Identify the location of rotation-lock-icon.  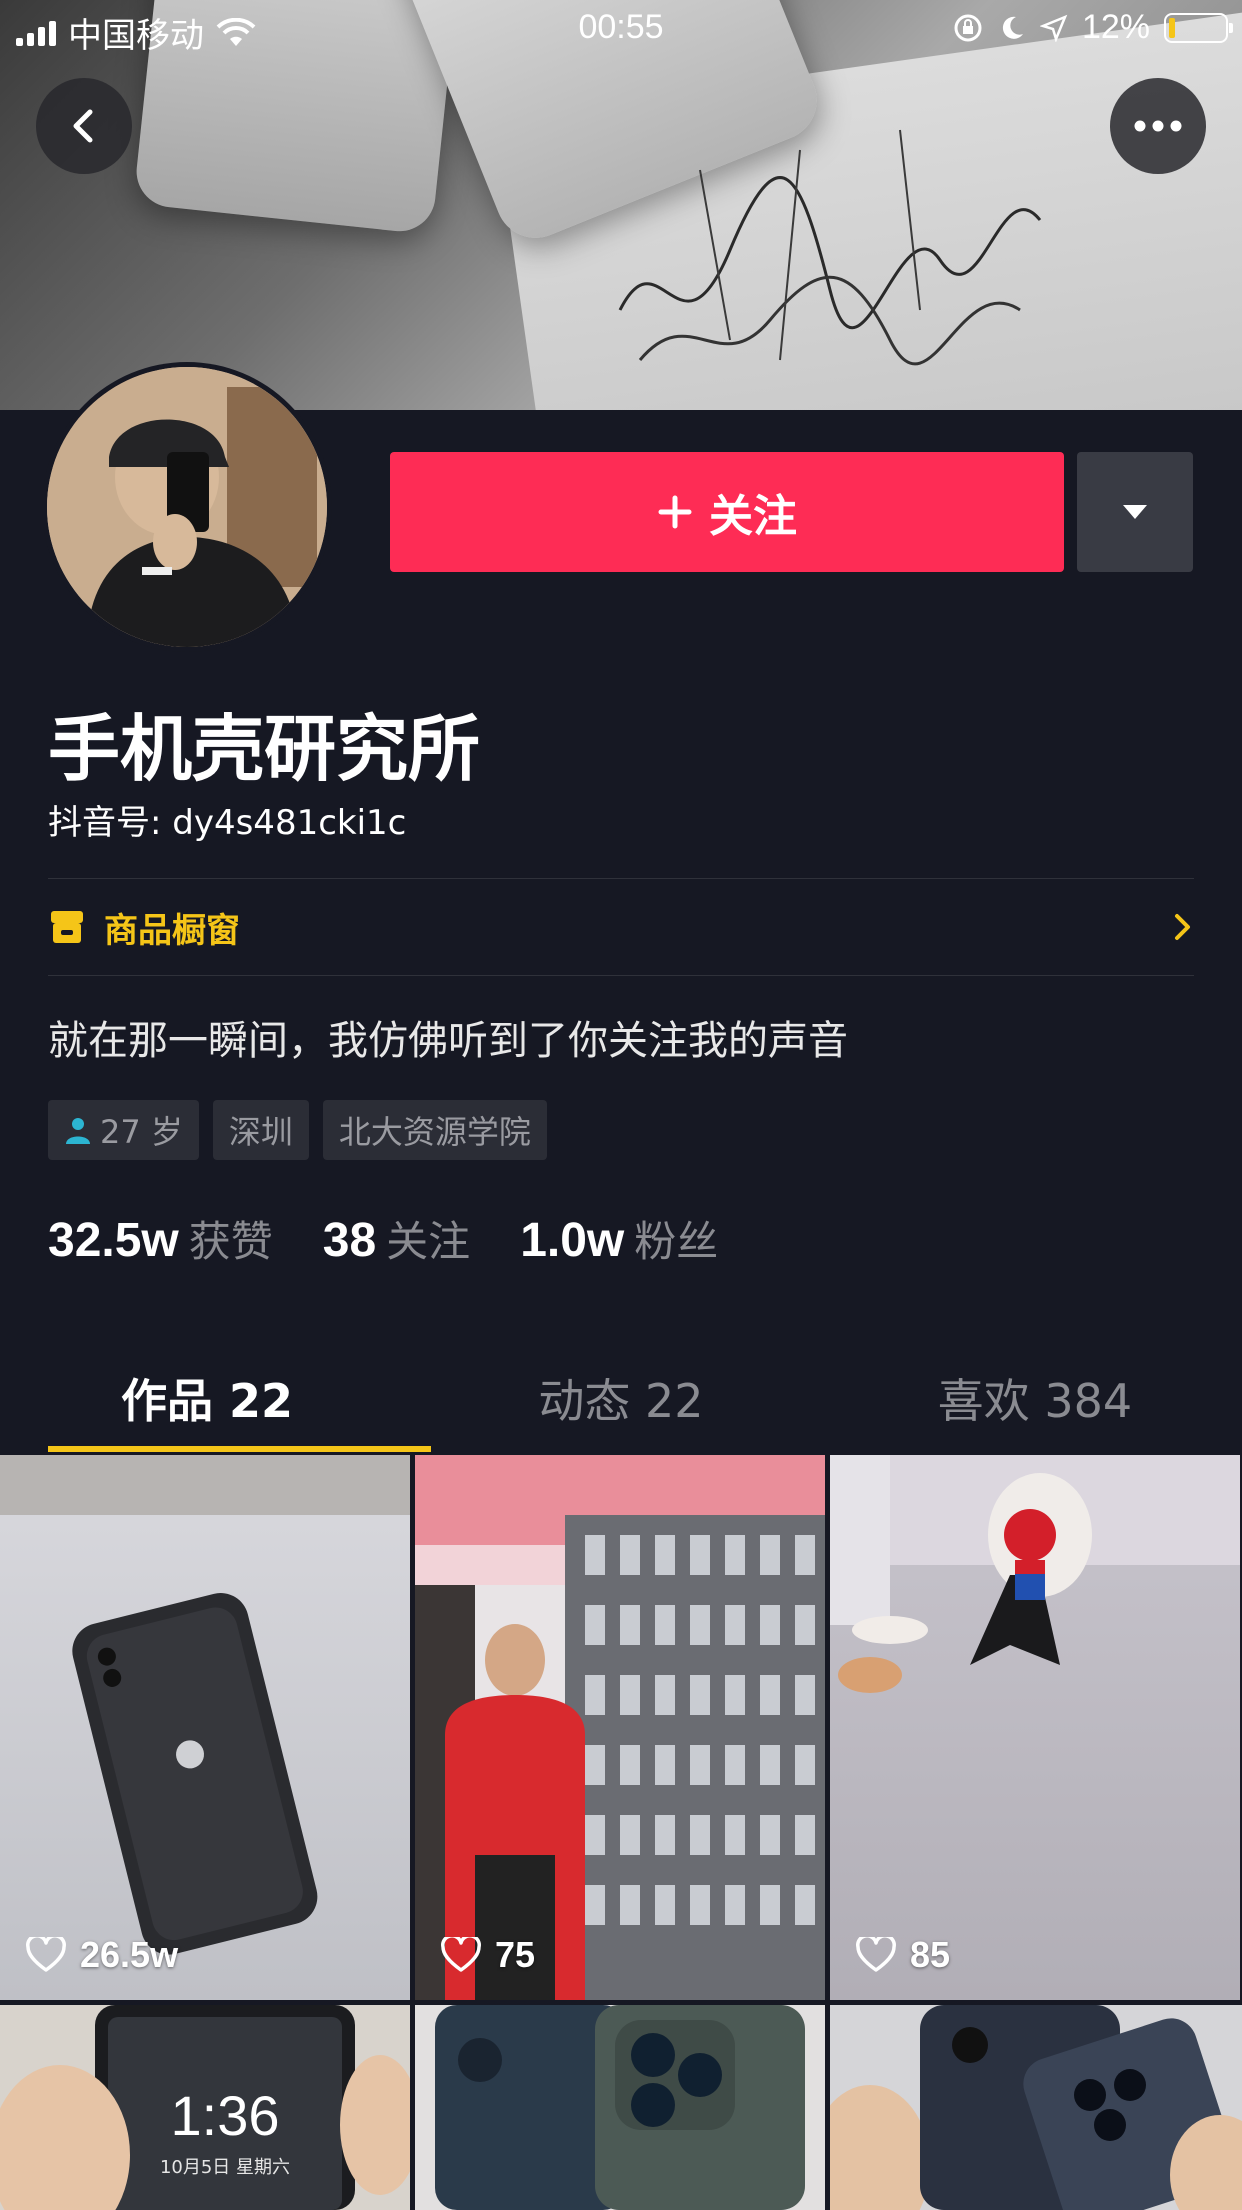
(968, 27).